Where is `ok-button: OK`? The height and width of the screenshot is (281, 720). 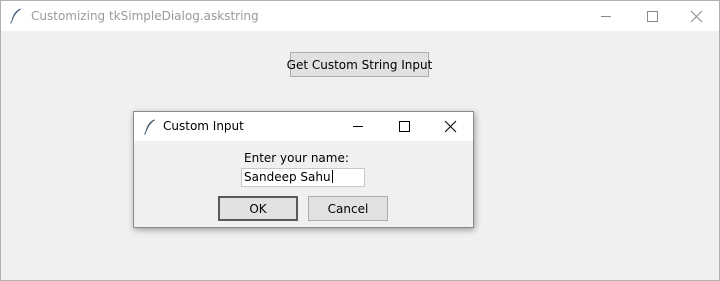 ok-button: OK is located at coordinates (258, 208).